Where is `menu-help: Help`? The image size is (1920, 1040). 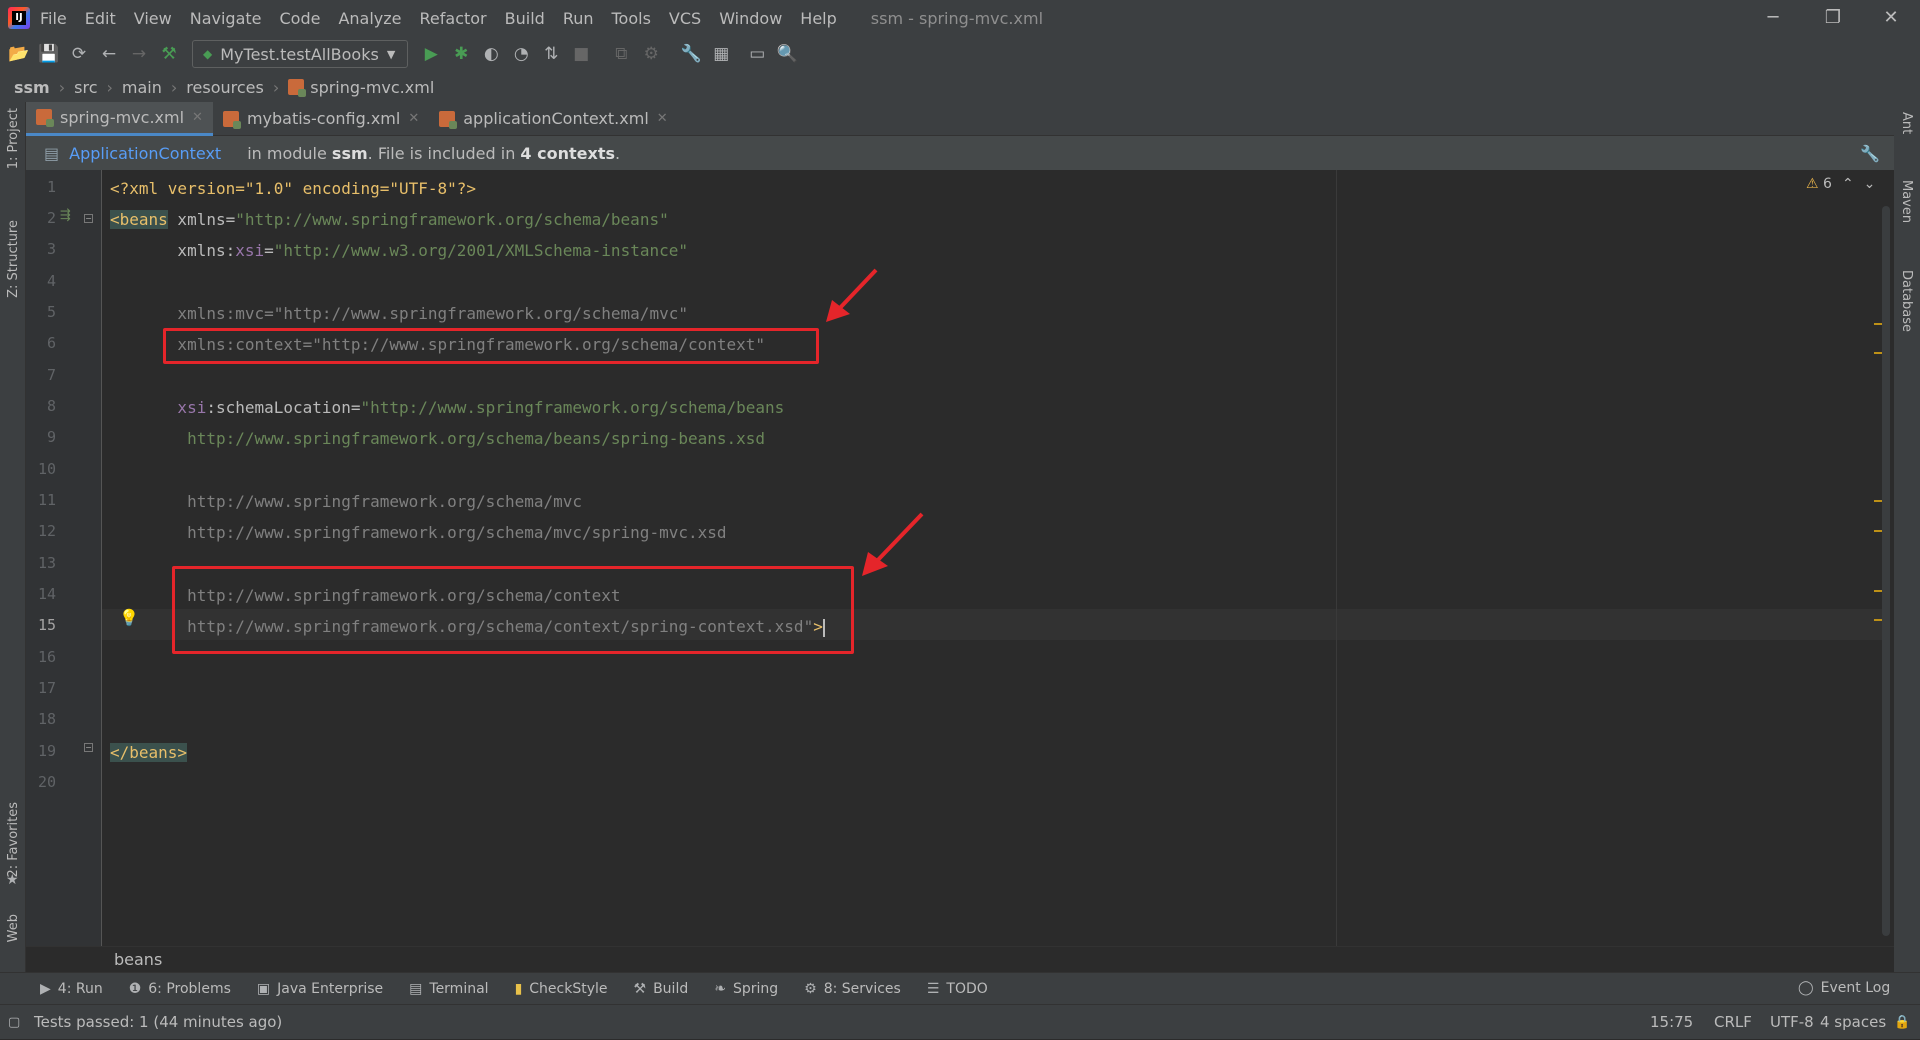 menu-help: Help is located at coordinates (818, 18).